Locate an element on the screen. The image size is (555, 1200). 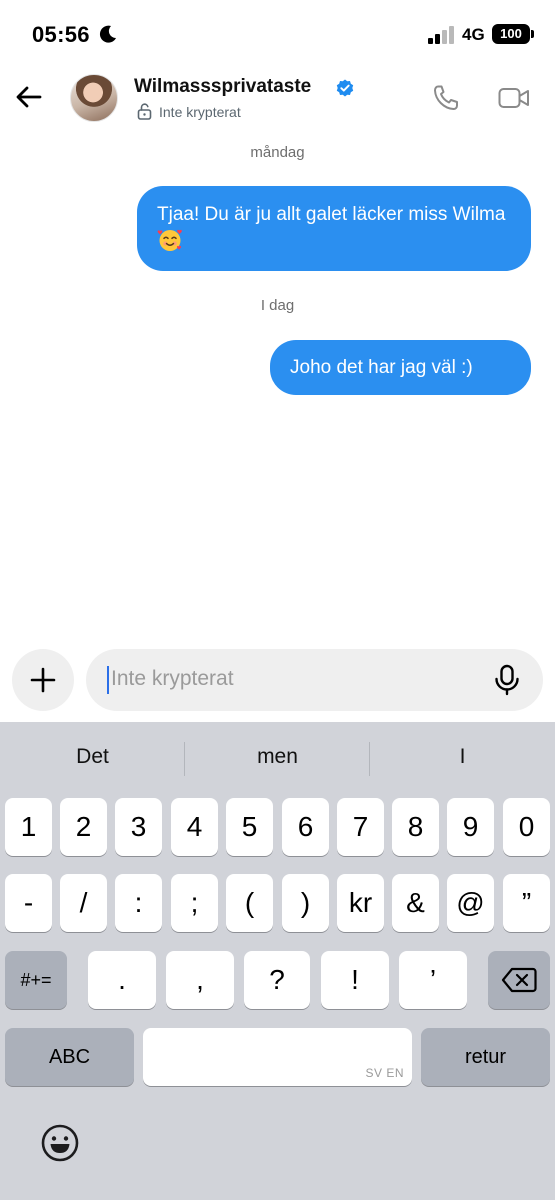
lock-icon is located at coordinates (144, 111).